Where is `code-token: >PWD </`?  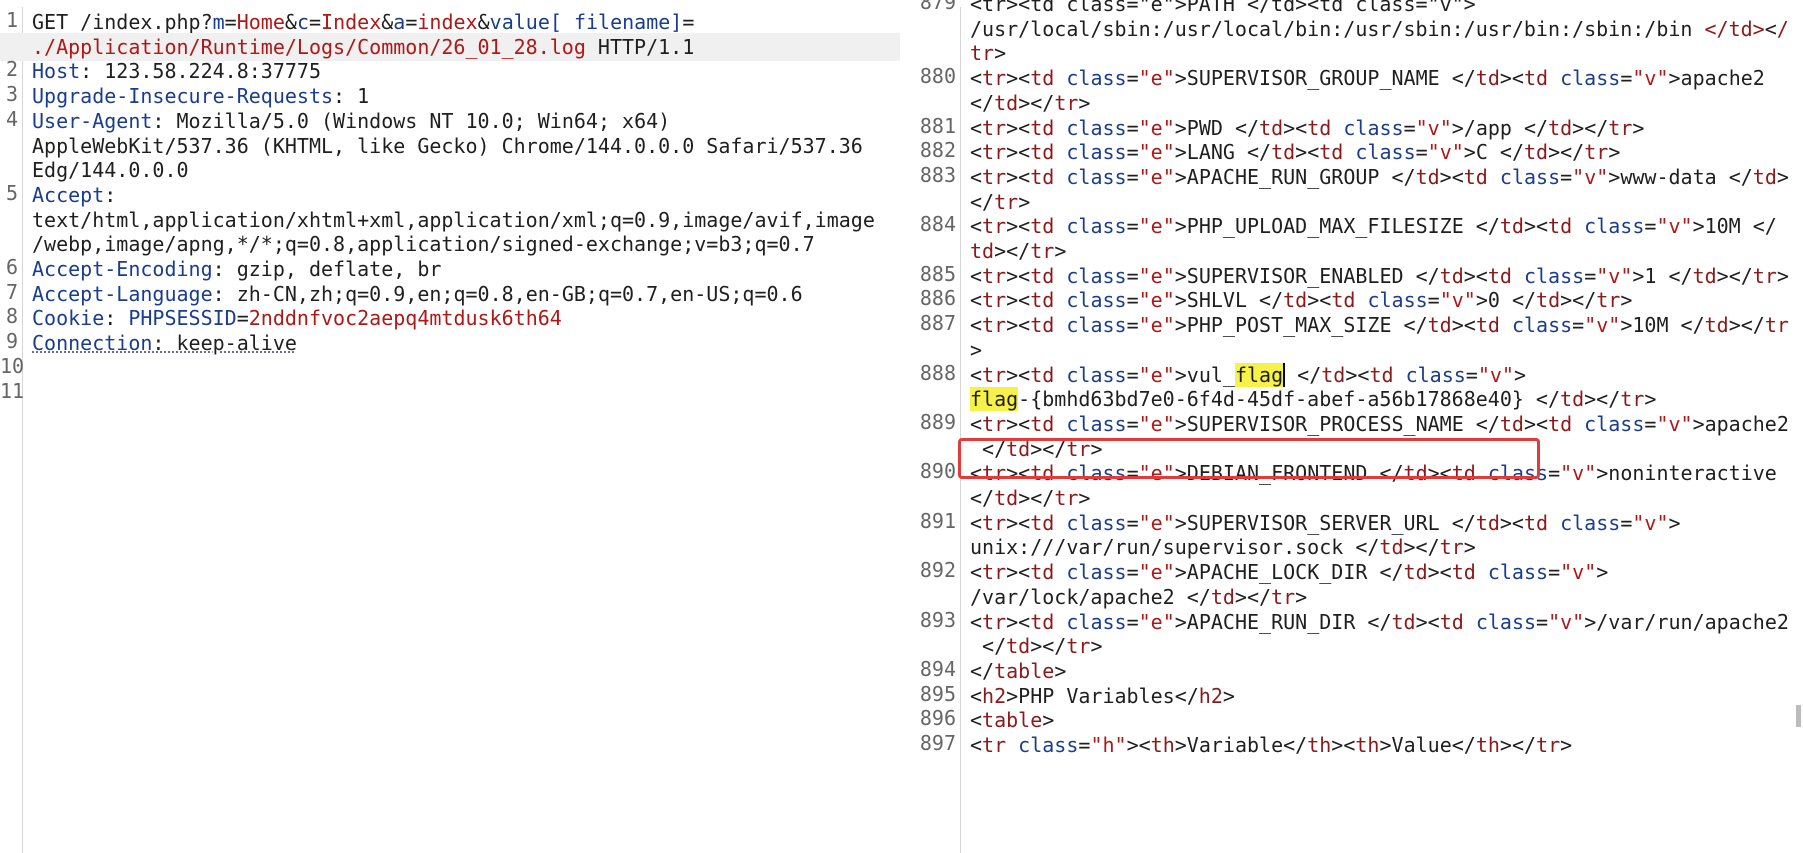
code-token: >PWD </ is located at coordinates (1217, 127).